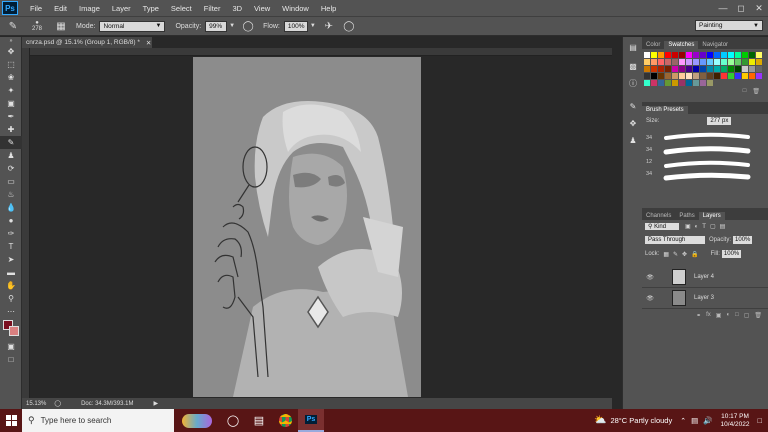 The image size is (768, 432). I want to click on maximize-icon: ◻, so click(741, 8).